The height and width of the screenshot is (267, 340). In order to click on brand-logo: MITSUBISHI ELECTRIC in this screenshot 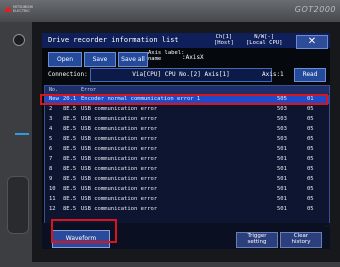, I will do `click(19, 11)`.